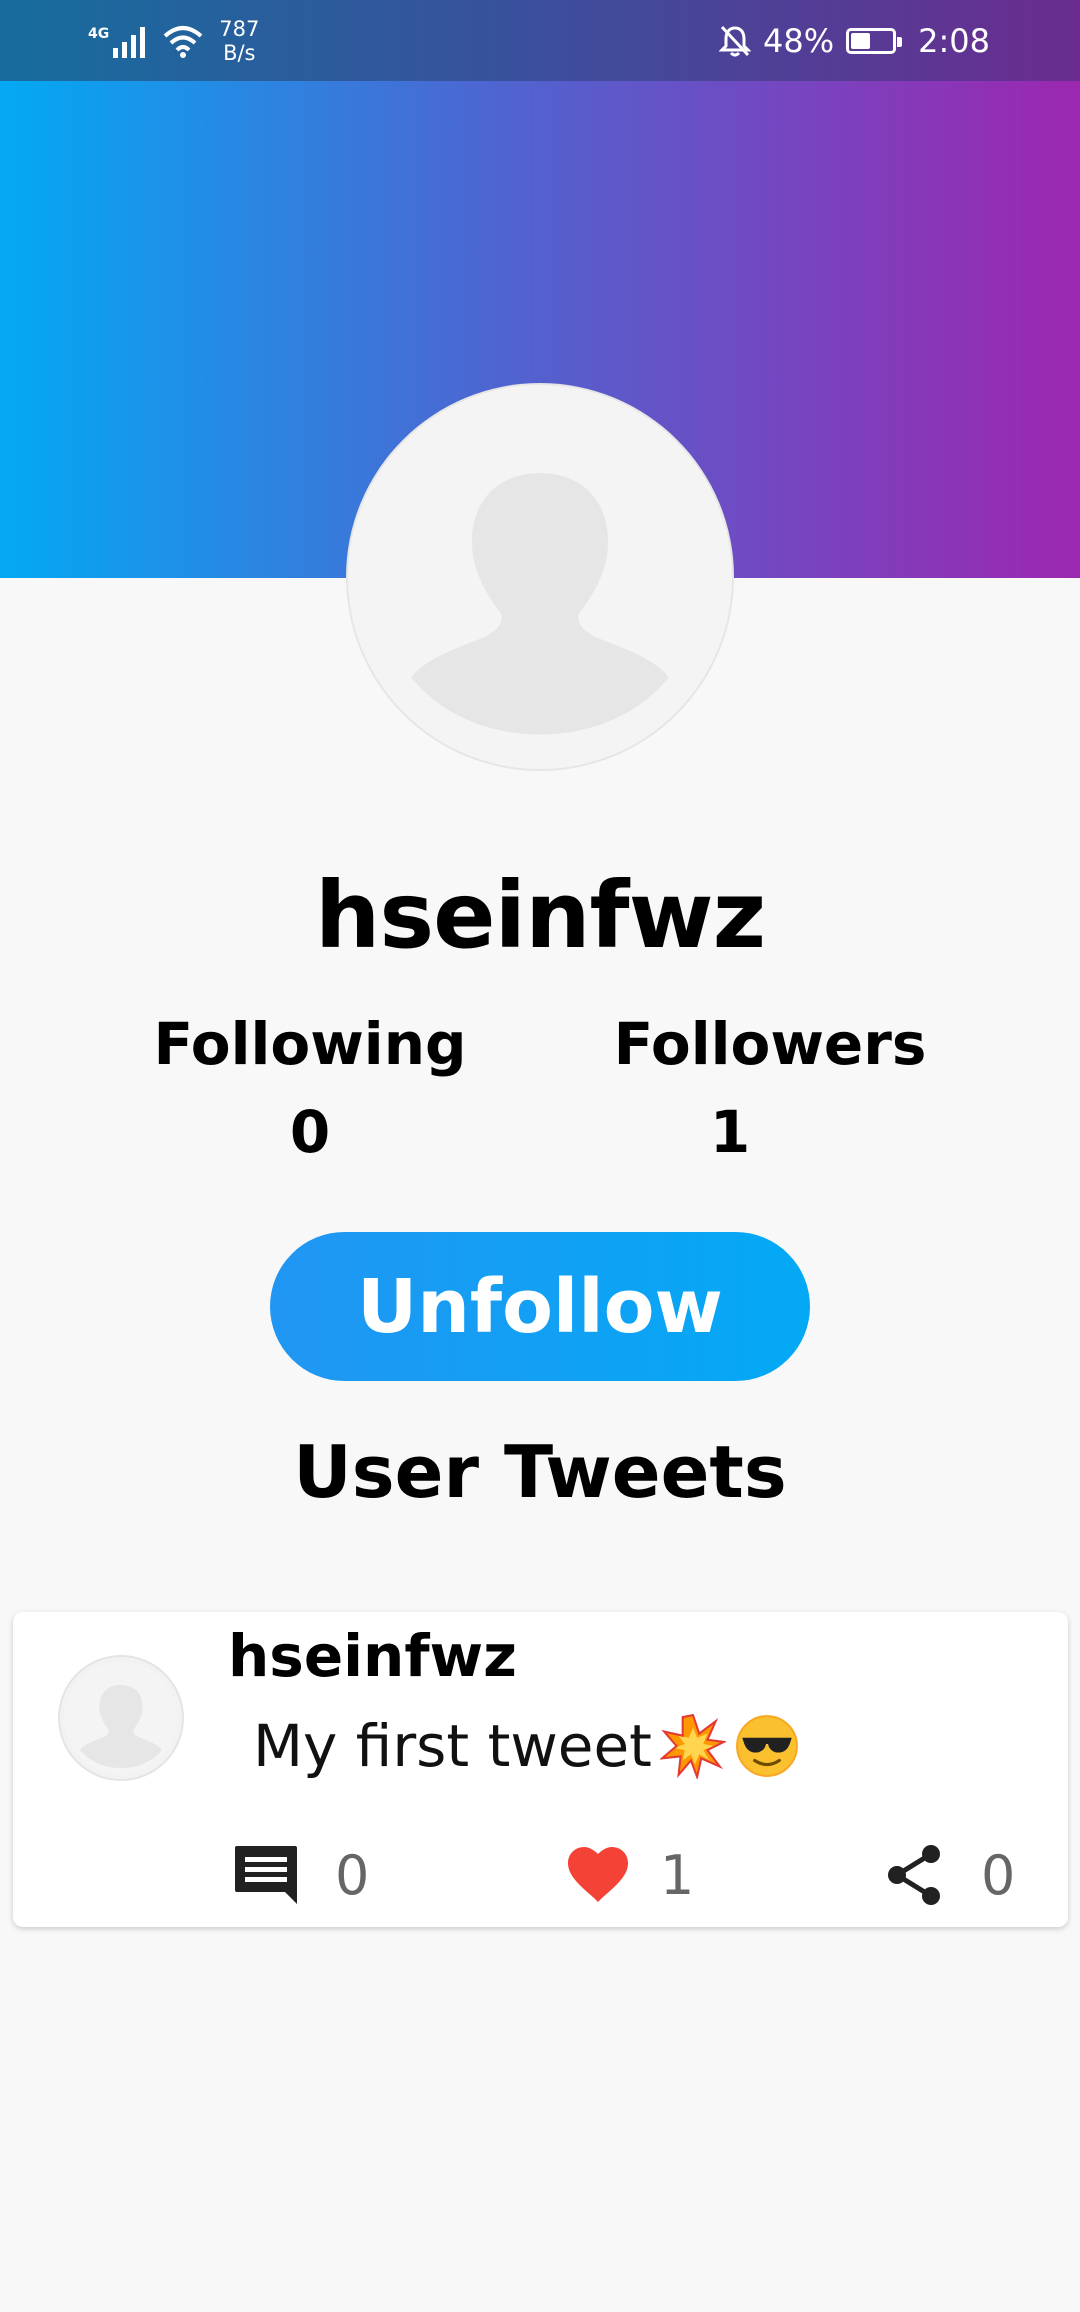  I want to click on clock: 2:08, so click(954, 40).